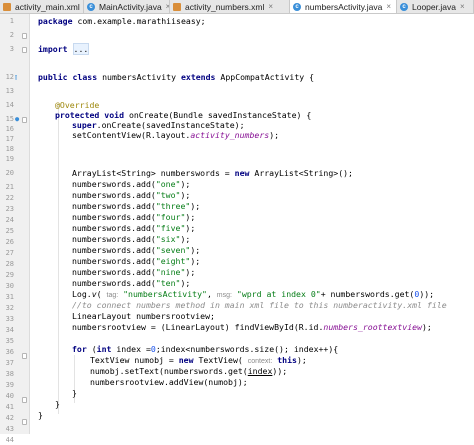  Describe the element at coordinates (169, 382) in the screenshot. I see `code-text: numbersrootview.addView(numobj);` at that location.